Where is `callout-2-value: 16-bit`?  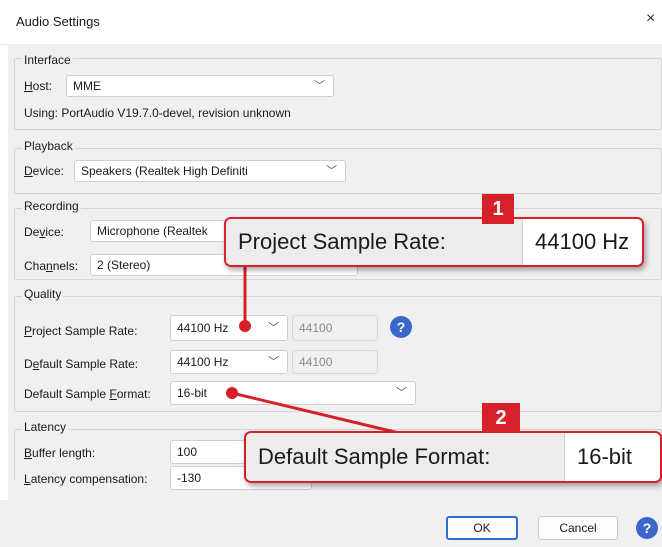
callout-2-value: 16-bit is located at coordinates (612, 457).